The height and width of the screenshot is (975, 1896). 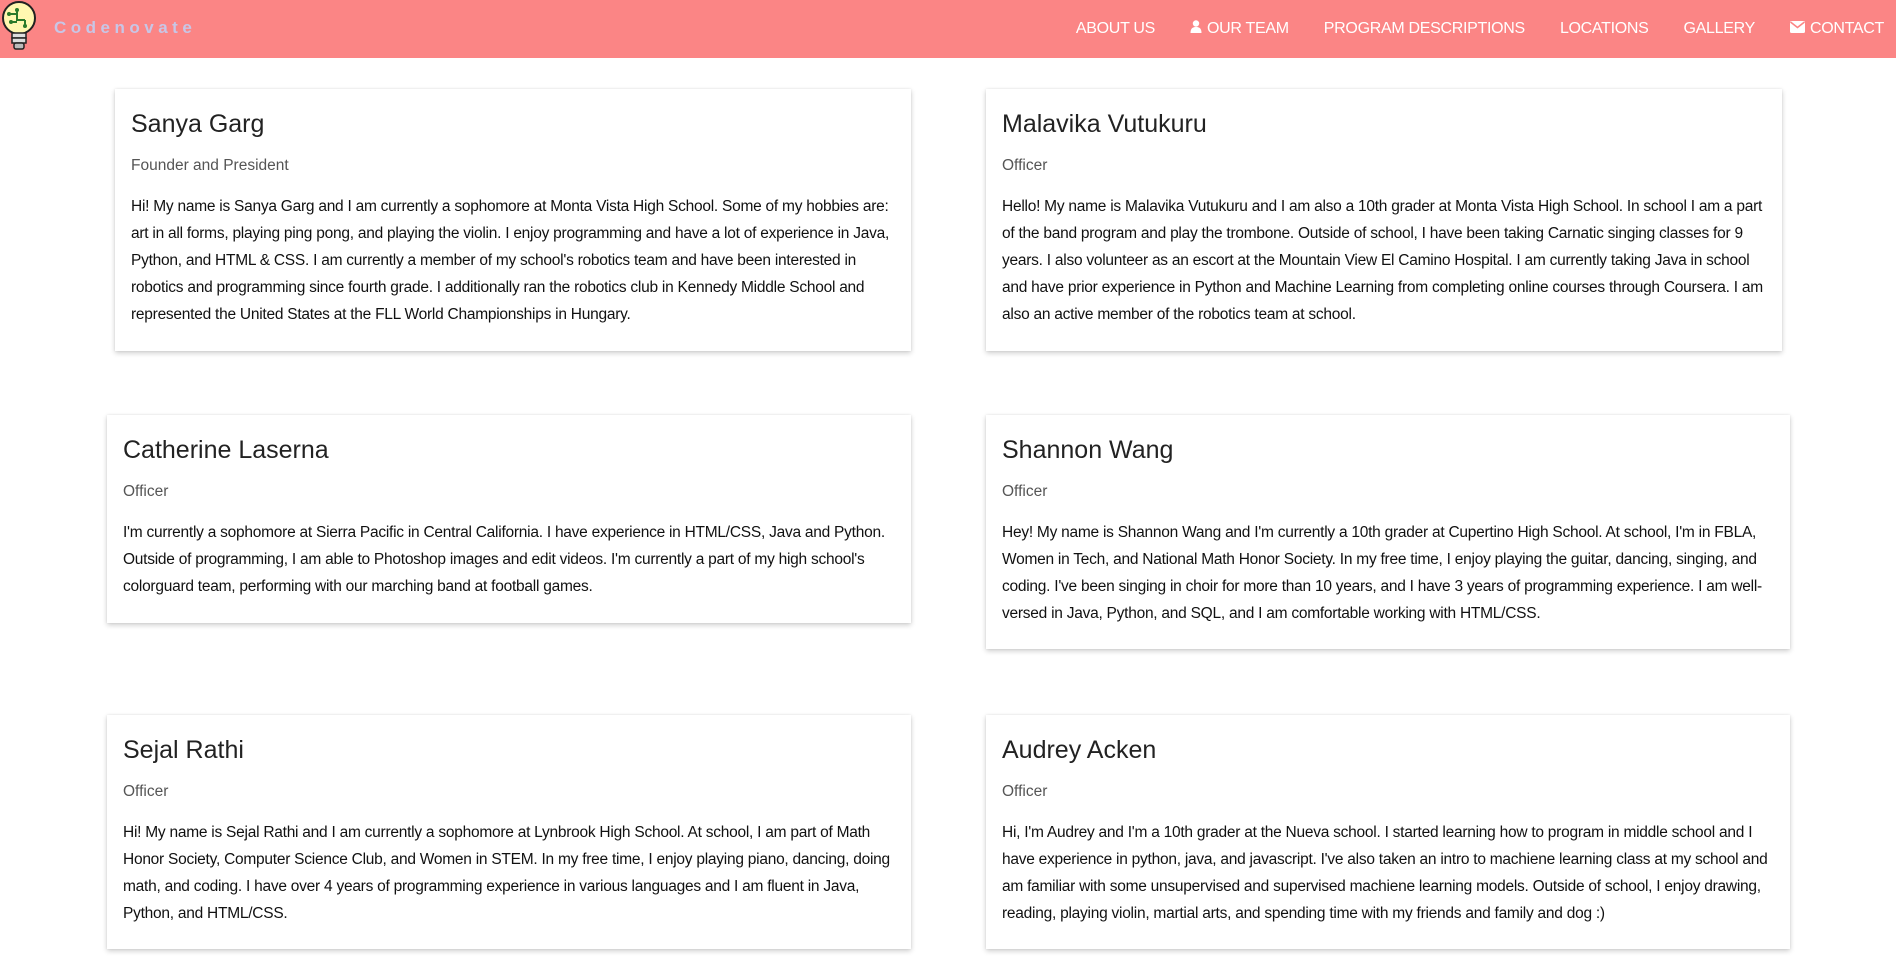 I want to click on nav-label: CONTACT, so click(x=1846, y=28).